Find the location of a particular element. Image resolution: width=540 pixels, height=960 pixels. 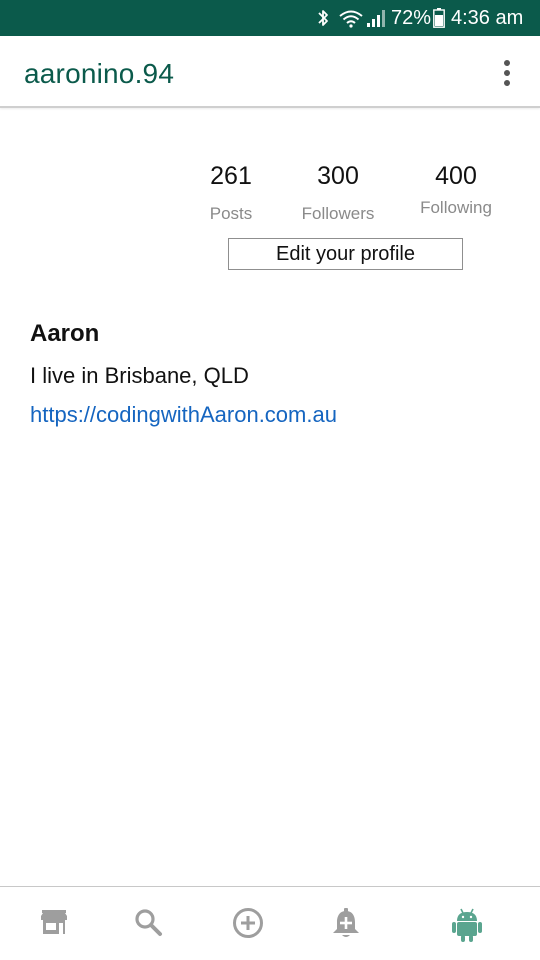

stat-following: 400 Following is located at coordinates (456, 190).